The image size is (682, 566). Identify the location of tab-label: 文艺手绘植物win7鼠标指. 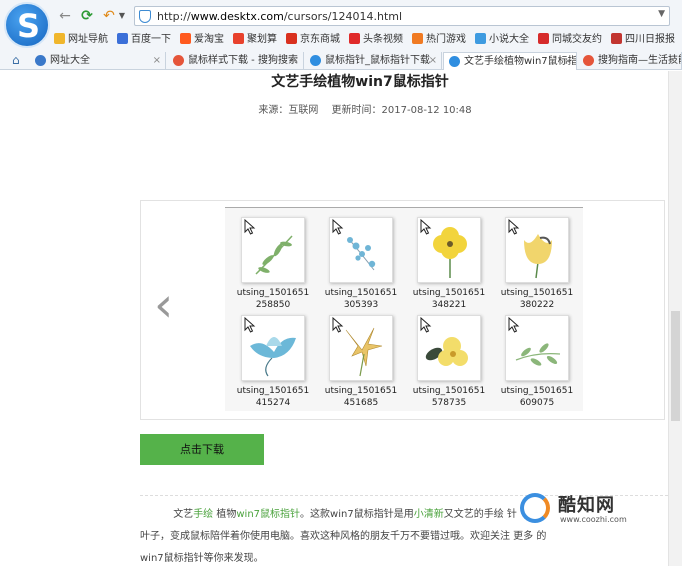
(520, 61).